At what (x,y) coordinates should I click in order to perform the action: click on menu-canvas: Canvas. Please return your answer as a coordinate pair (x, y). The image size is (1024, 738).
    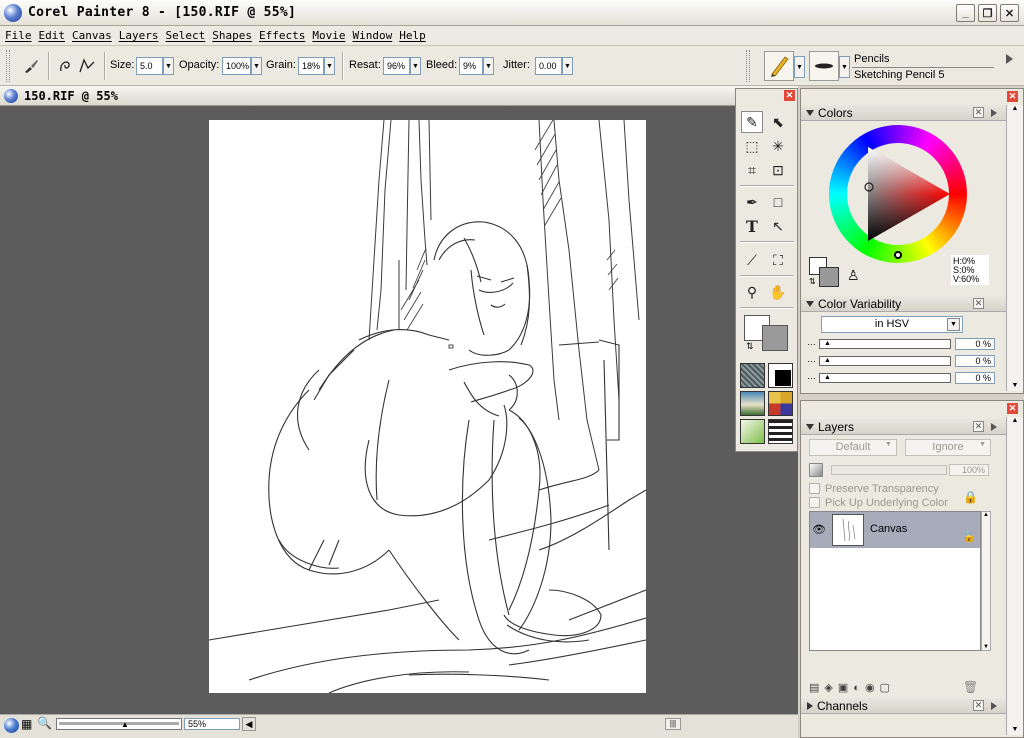
    Looking at the image, I should click on (92, 35).